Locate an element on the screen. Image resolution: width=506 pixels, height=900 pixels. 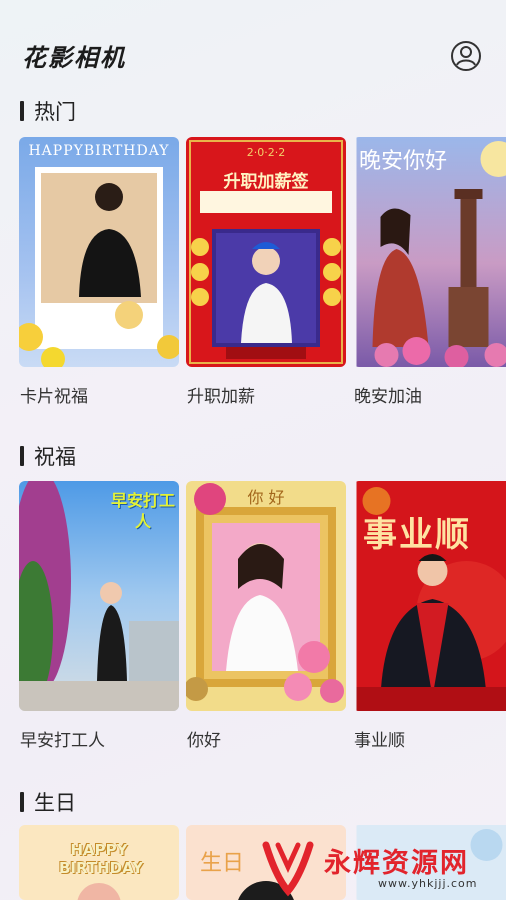
user-icon is located at coordinates (466, 56).